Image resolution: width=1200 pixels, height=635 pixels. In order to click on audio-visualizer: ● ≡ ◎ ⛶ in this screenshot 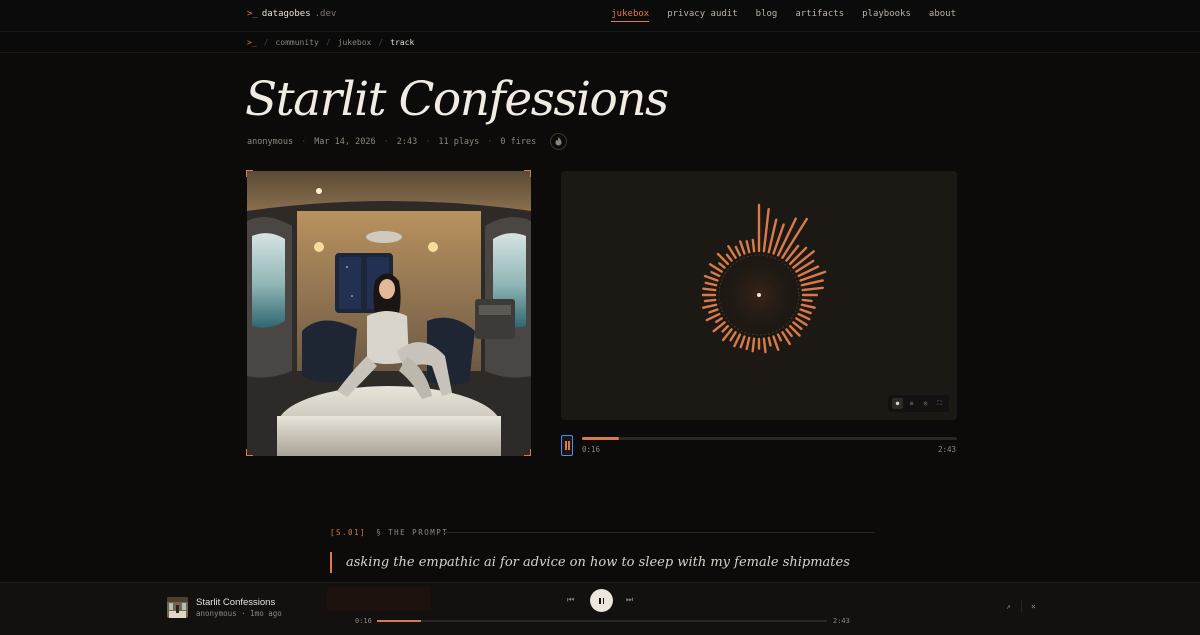, I will do `click(759, 295)`.